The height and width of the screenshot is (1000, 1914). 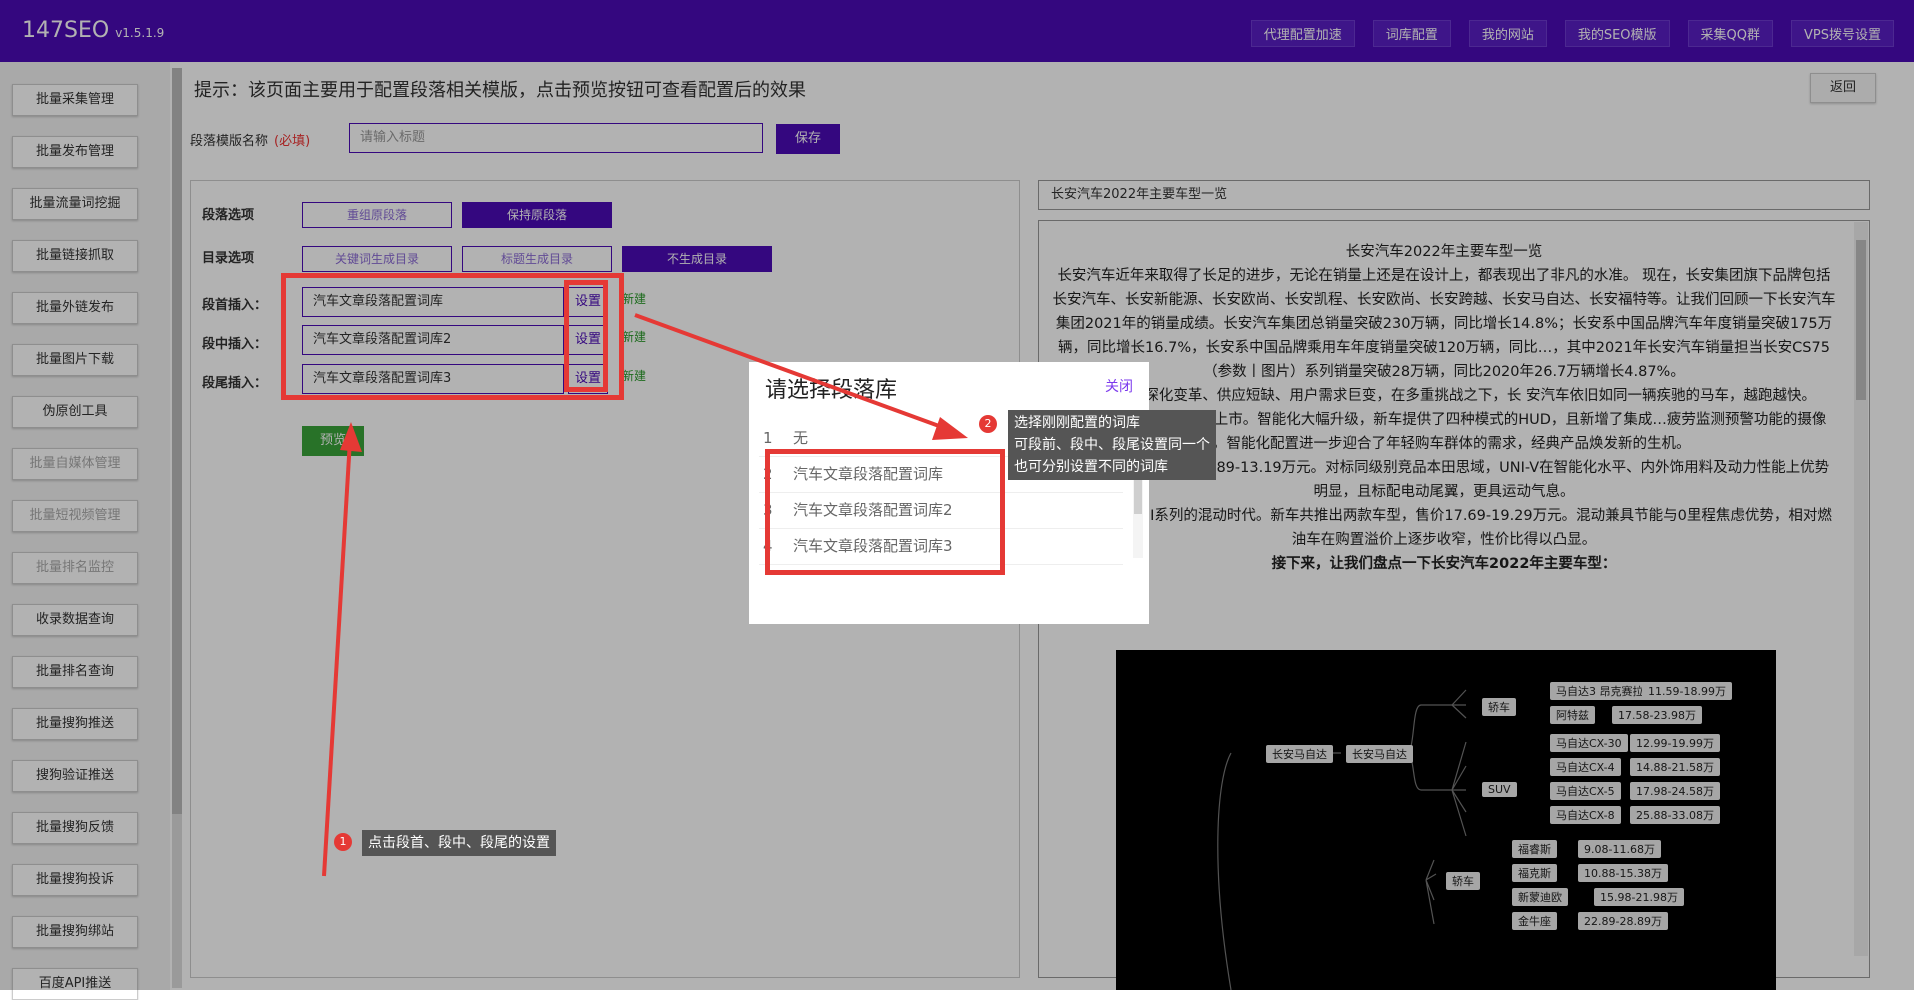 I want to click on annotation-tip-2: 选择刚刚配置的词库 可段前、段中、段尾设置同一个 也可分别设置不同的词库, so click(x=1112, y=445).